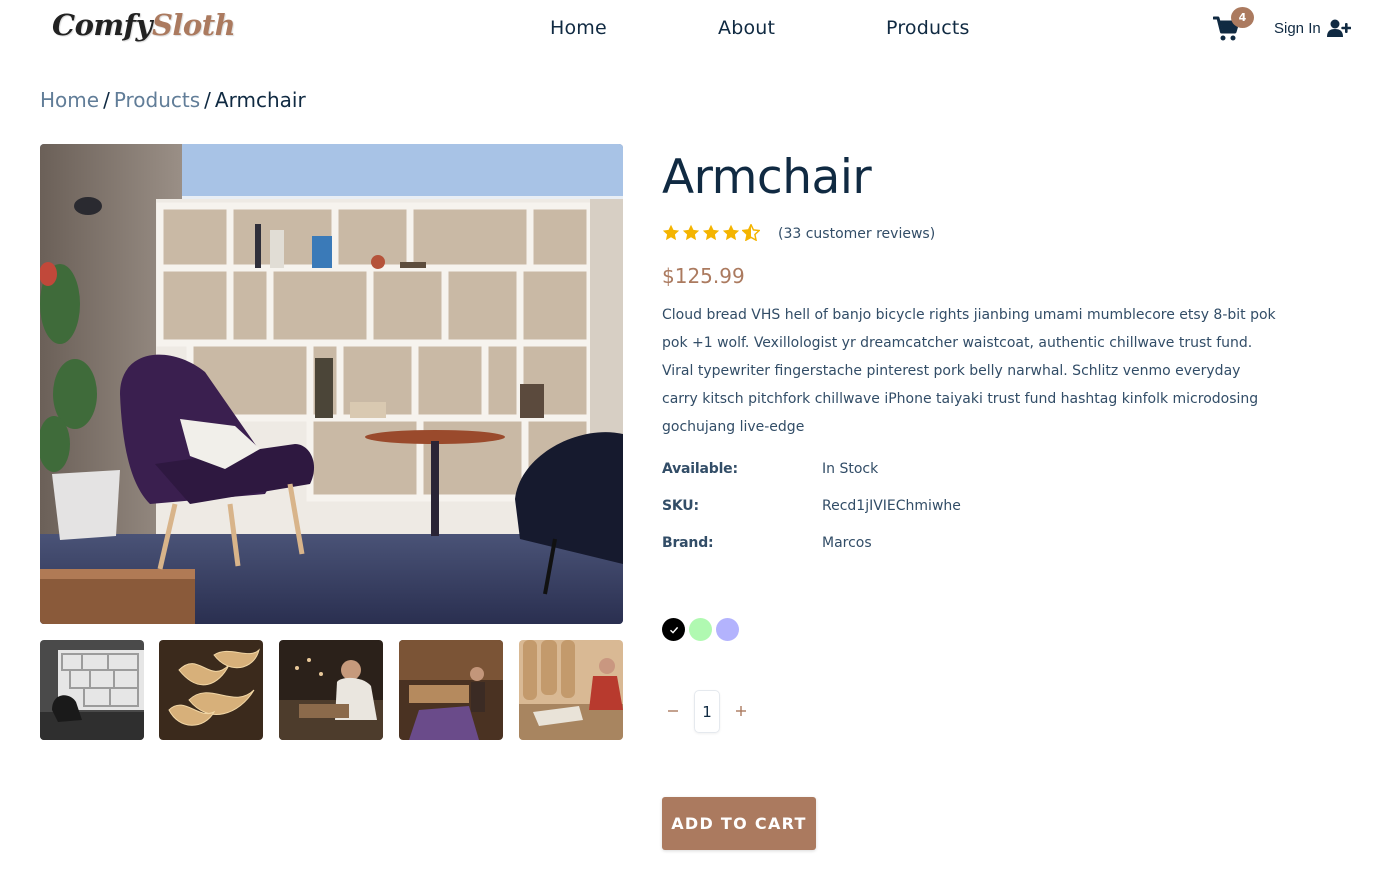 Image resolution: width=1382 pixels, height=877 pixels. I want to click on info-row-available: Available: In Stock, so click(770, 469).